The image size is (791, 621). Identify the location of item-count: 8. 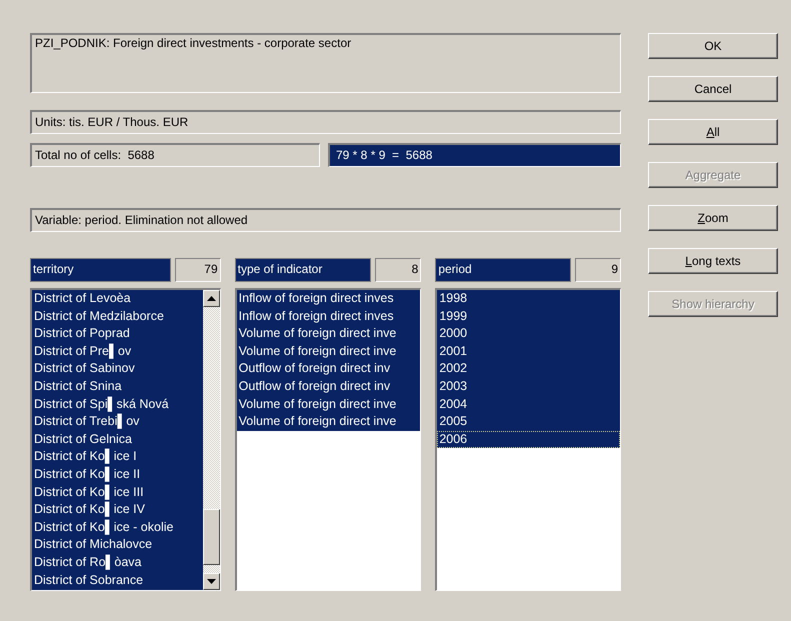
(398, 270).